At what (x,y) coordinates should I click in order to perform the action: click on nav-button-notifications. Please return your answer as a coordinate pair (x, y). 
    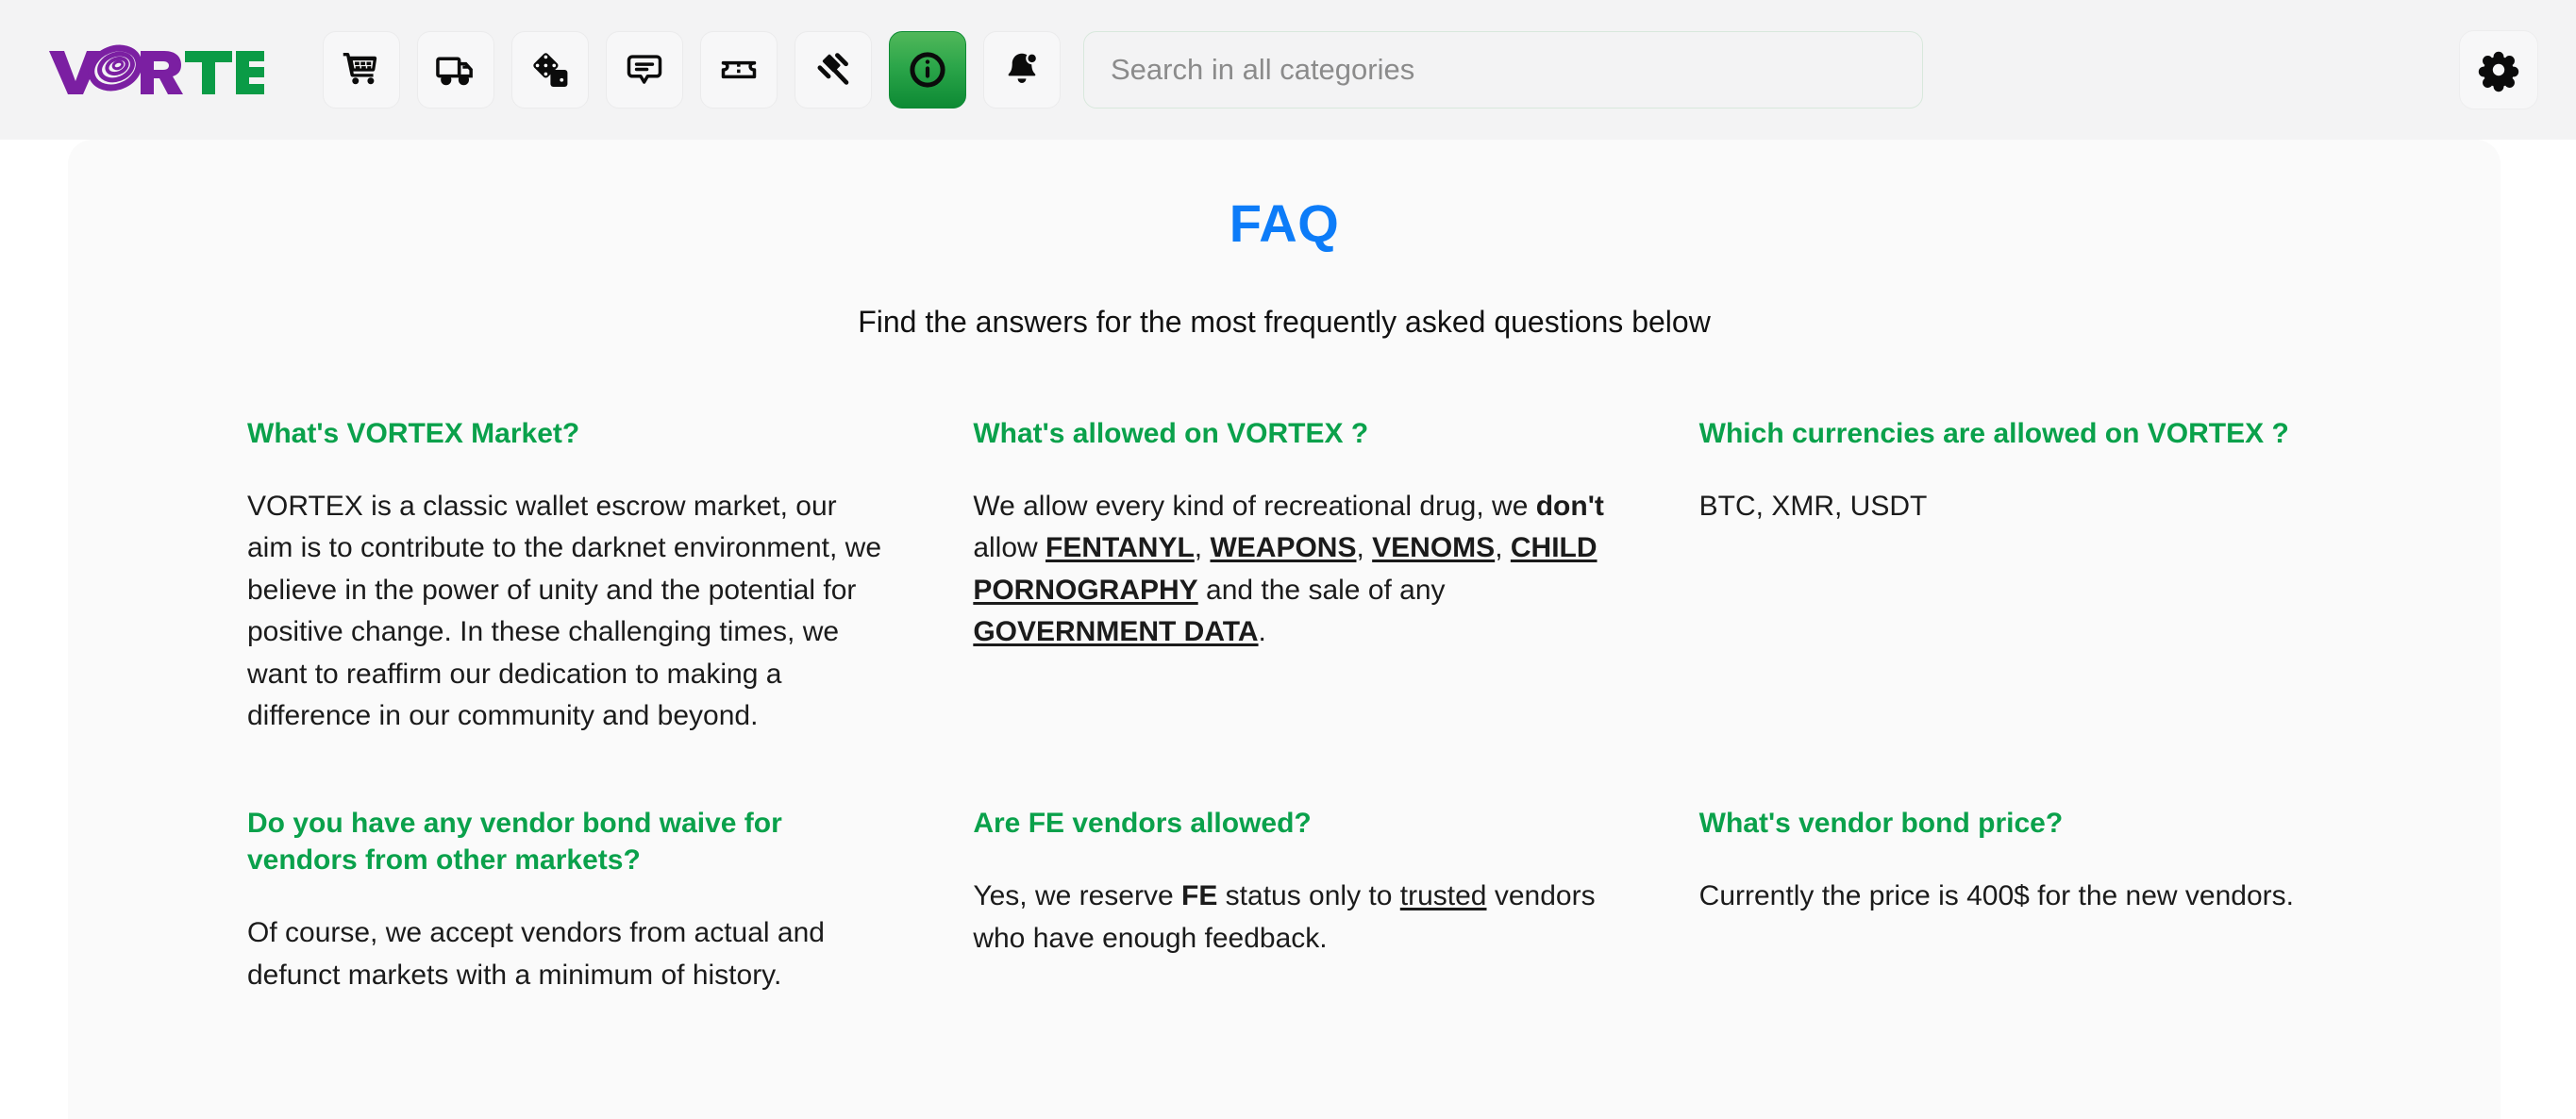
    Looking at the image, I should click on (1022, 70).